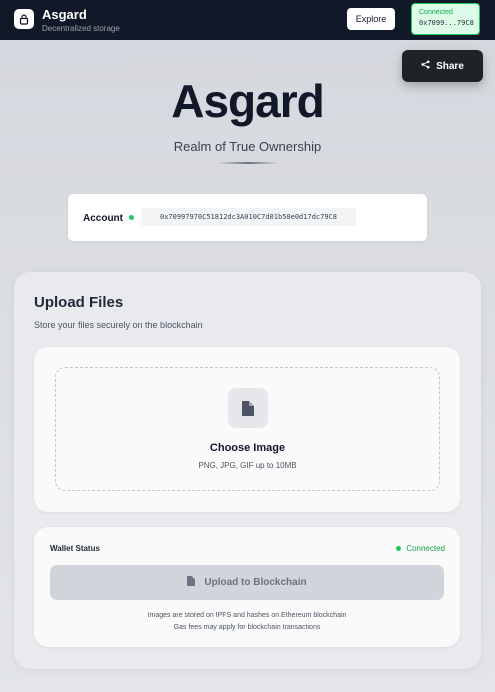  What do you see at coordinates (247, 146) in the screenshot?
I see `hero-subtitle: Realm of True Ownership` at bounding box center [247, 146].